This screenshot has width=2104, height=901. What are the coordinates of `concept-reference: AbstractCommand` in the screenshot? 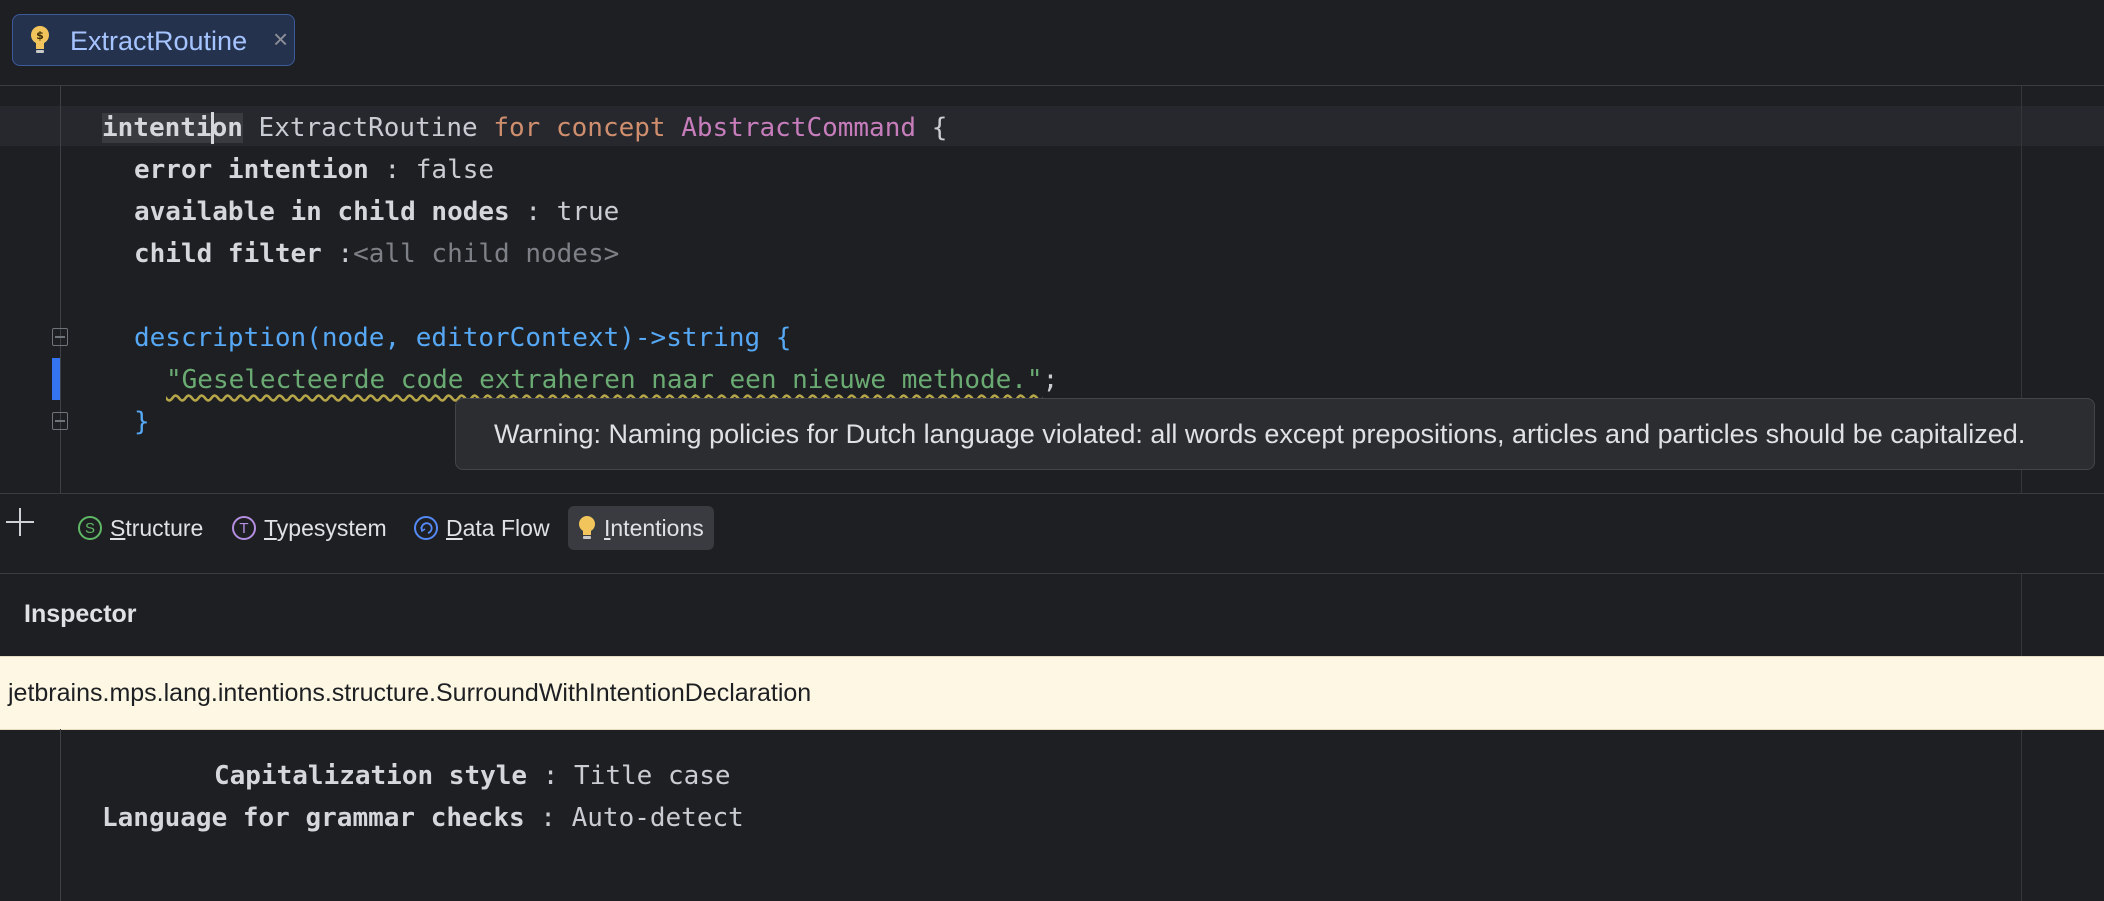 It's located at (798, 128).